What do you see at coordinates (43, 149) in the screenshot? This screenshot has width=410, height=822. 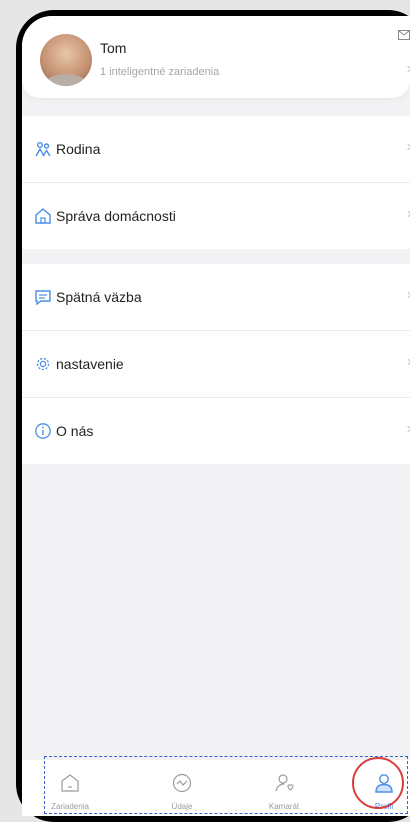 I see `family-icon` at bounding box center [43, 149].